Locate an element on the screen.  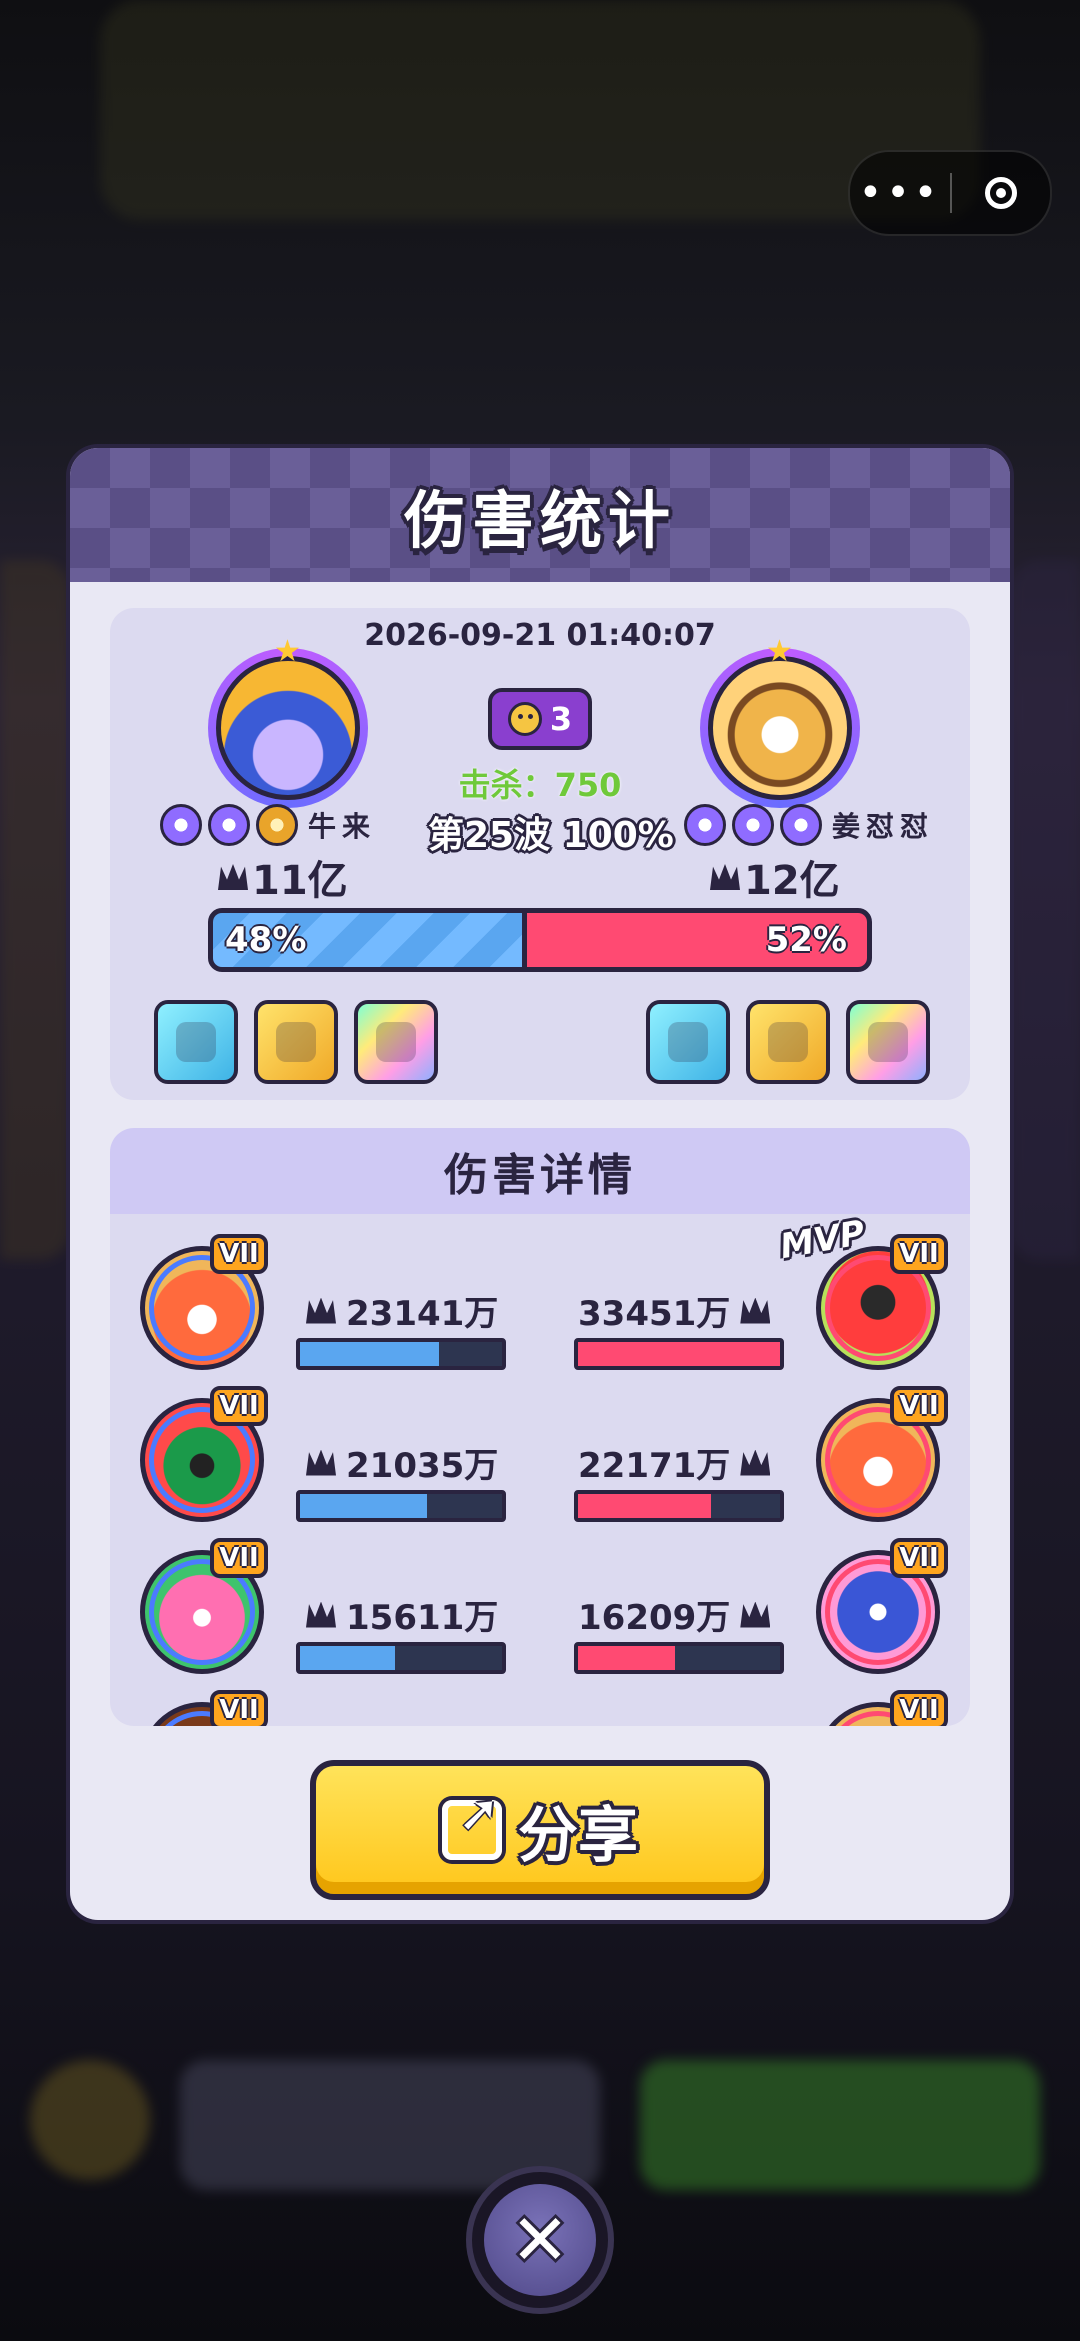
right-hero-damage: 33451万 is located at coordinates (674, 1310).